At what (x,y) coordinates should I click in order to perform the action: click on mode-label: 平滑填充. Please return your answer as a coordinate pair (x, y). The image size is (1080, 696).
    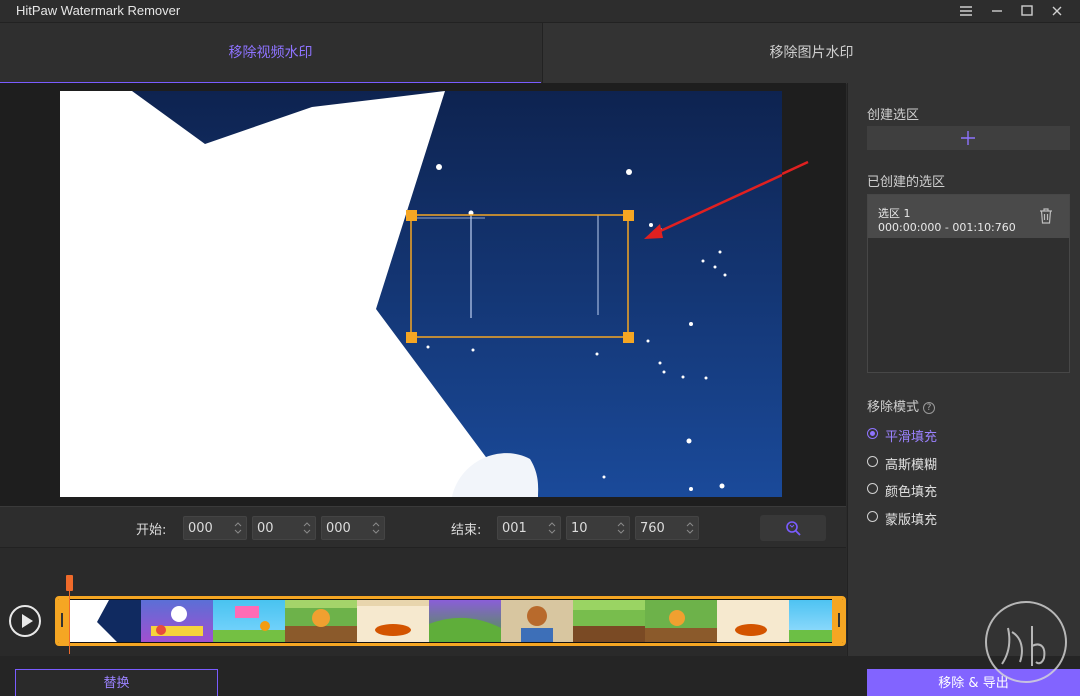
    Looking at the image, I should click on (911, 437).